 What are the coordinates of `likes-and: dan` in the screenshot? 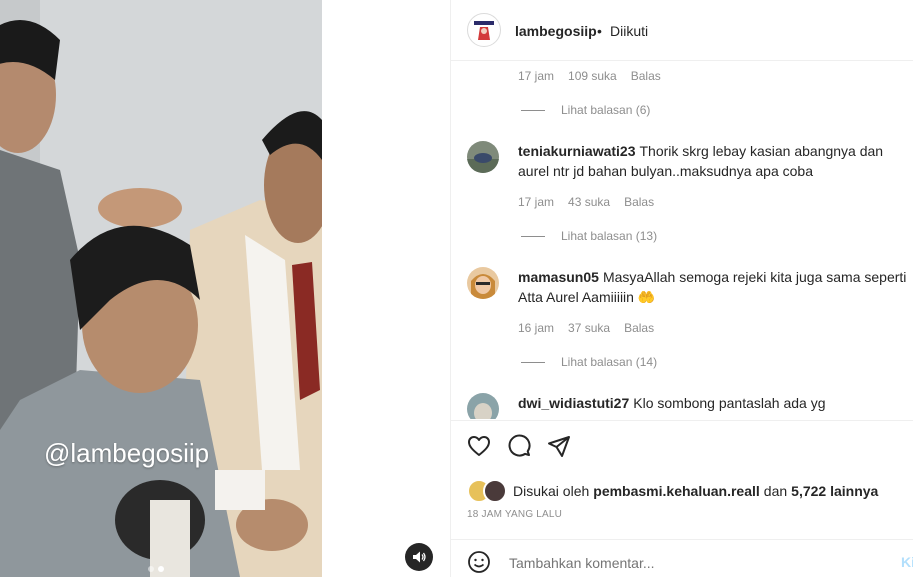 It's located at (775, 491).